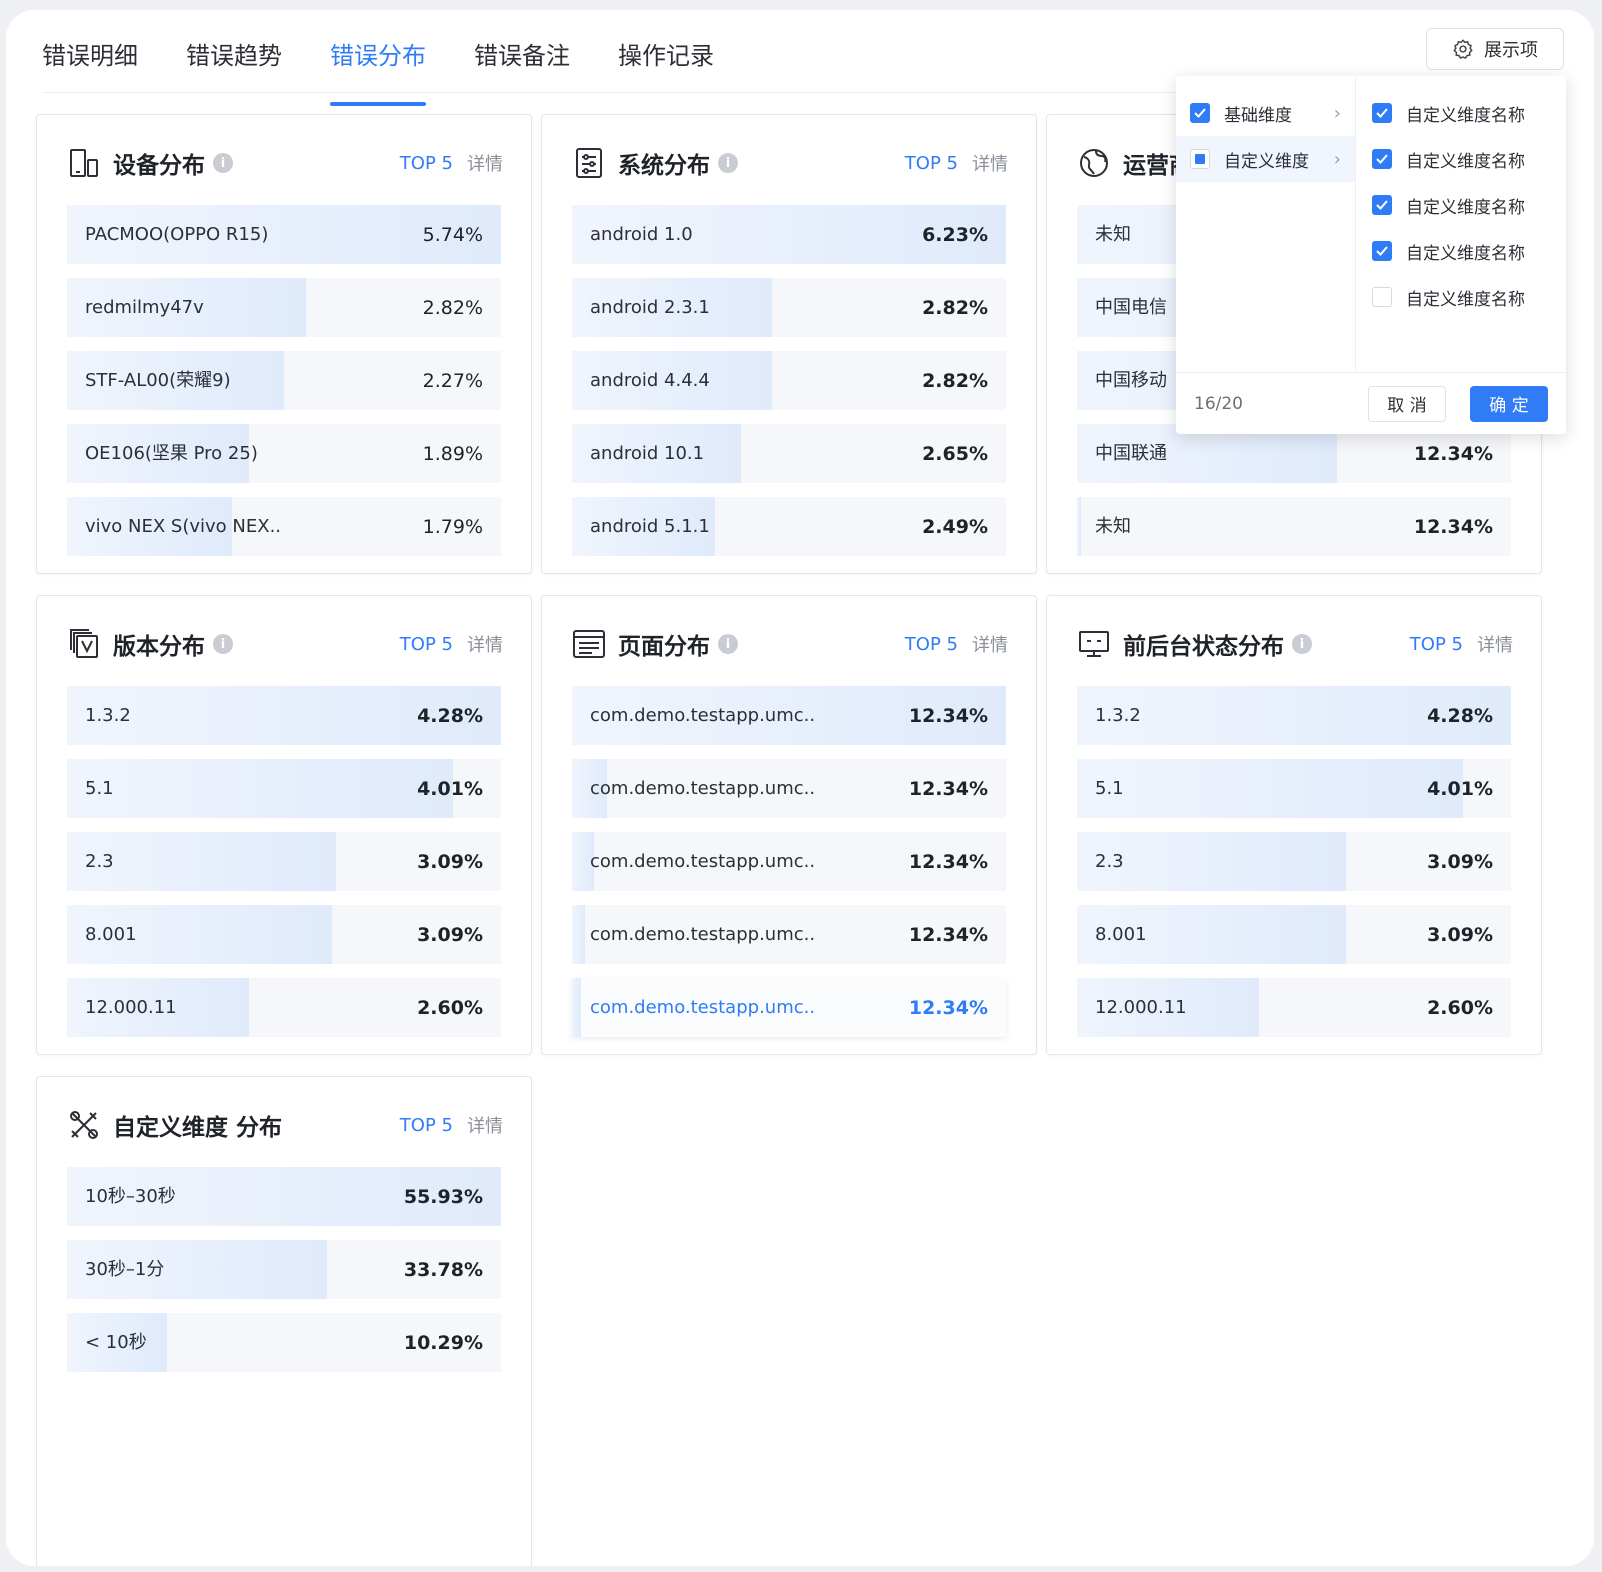  Describe the element at coordinates (144, 307) in the screenshot. I see `row-label: redmilmy47v` at that location.